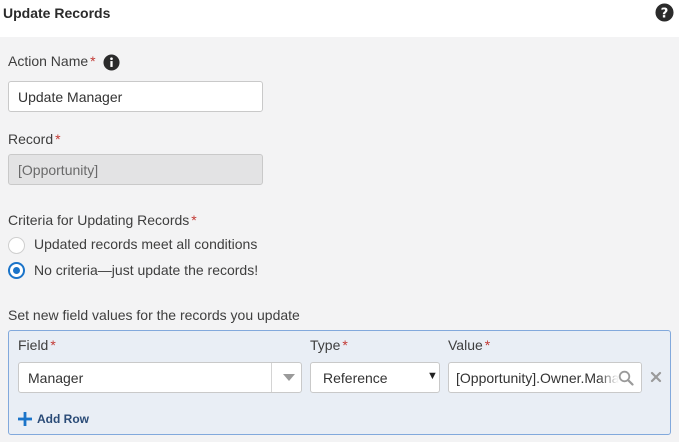 The width and height of the screenshot is (679, 442). Describe the element at coordinates (135, 169) in the screenshot. I see `record-input` at that location.